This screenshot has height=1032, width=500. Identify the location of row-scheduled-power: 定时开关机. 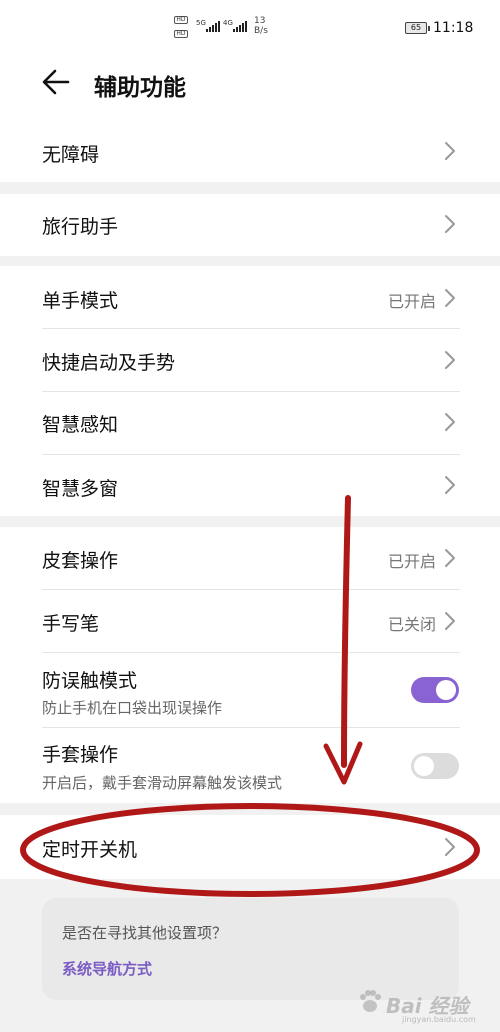
(250, 847).